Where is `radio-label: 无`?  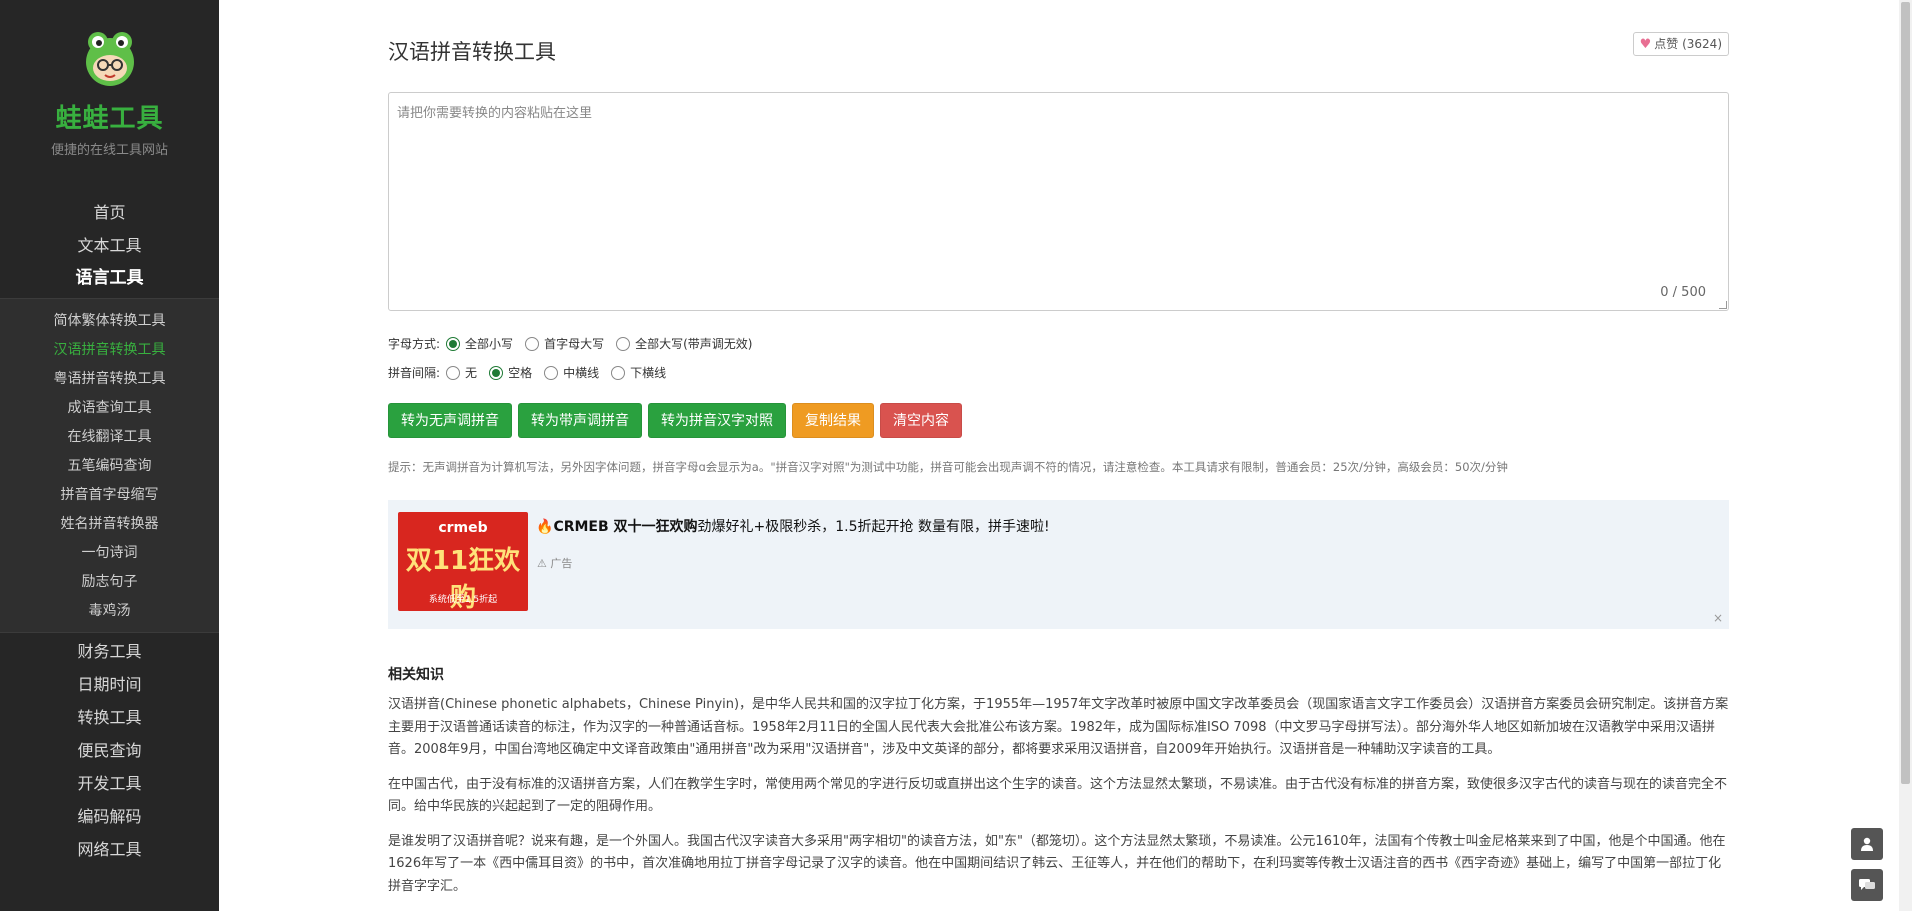
radio-label: 无 is located at coordinates (471, 373).